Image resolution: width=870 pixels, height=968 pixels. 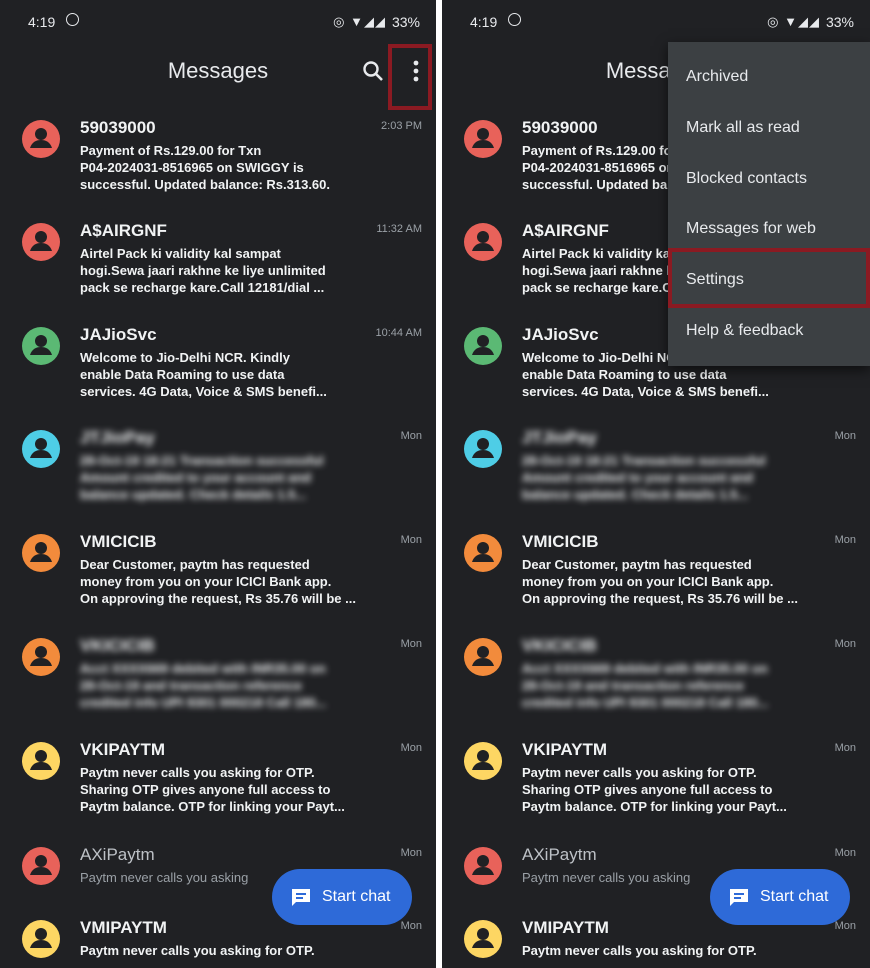 I want to click on sender-name: VKIPAYTM, so click(x=123, y=749).